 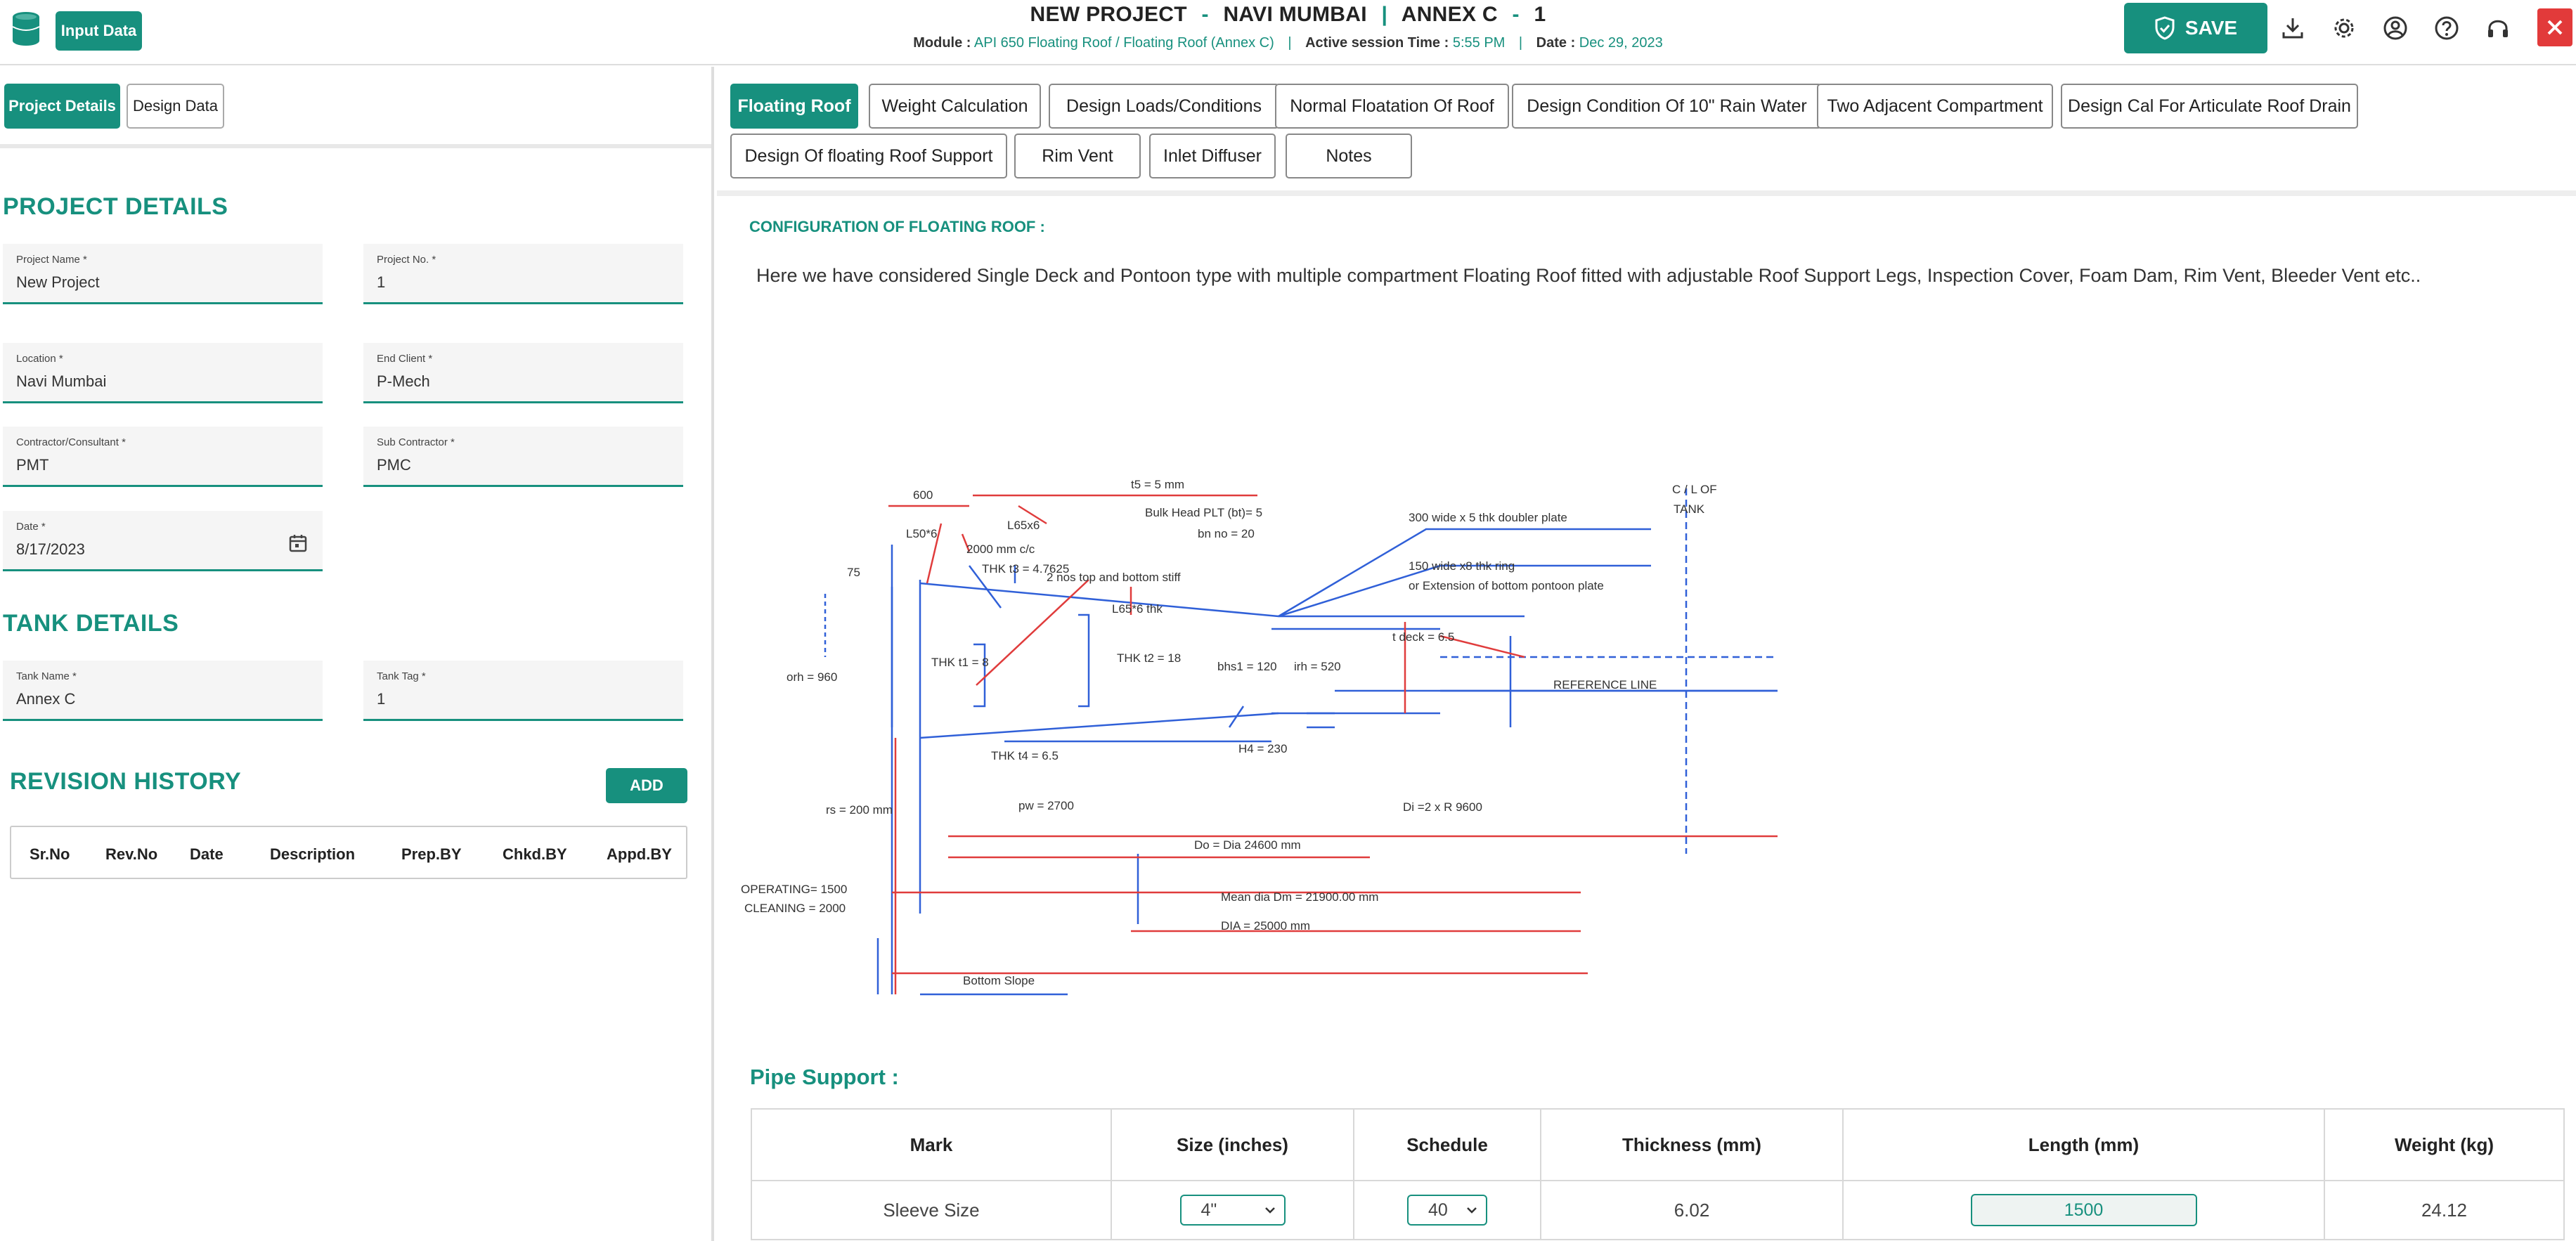 I want to click on drawing-label: Mean dia Dm = 21900.00 mm, so click(x=1299, y=897).